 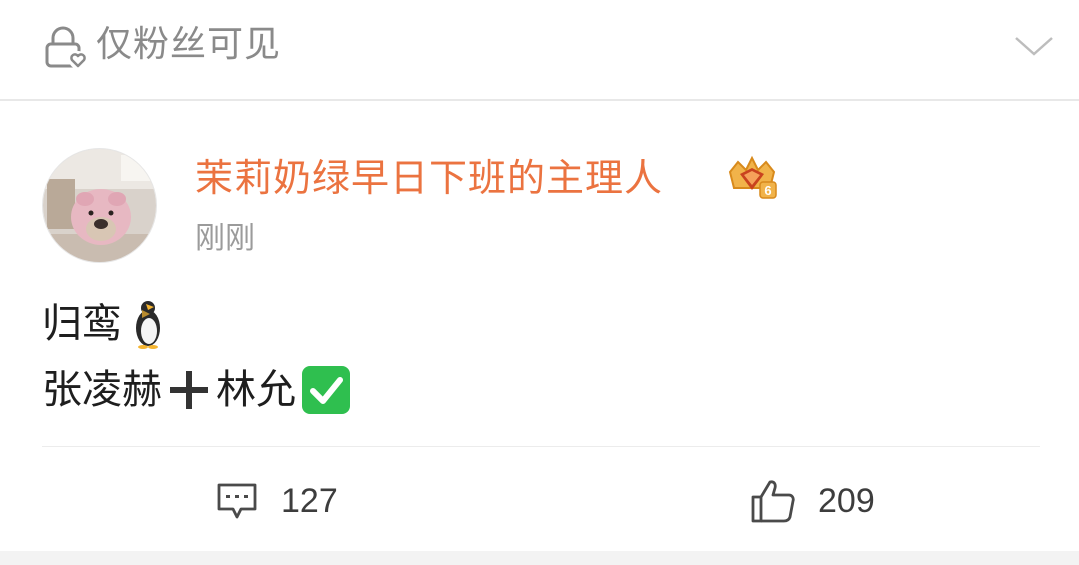 What do you see at coordinates (66, 47) in the screenshot?
I see `lock-heart-icon` at bounding box center [66, 47].